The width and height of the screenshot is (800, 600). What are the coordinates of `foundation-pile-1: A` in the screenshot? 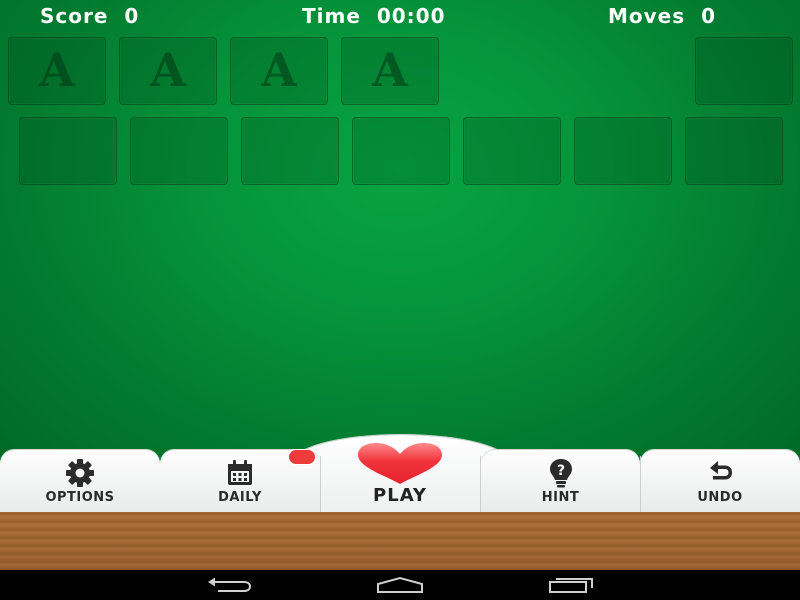 It's located at (57, 71).